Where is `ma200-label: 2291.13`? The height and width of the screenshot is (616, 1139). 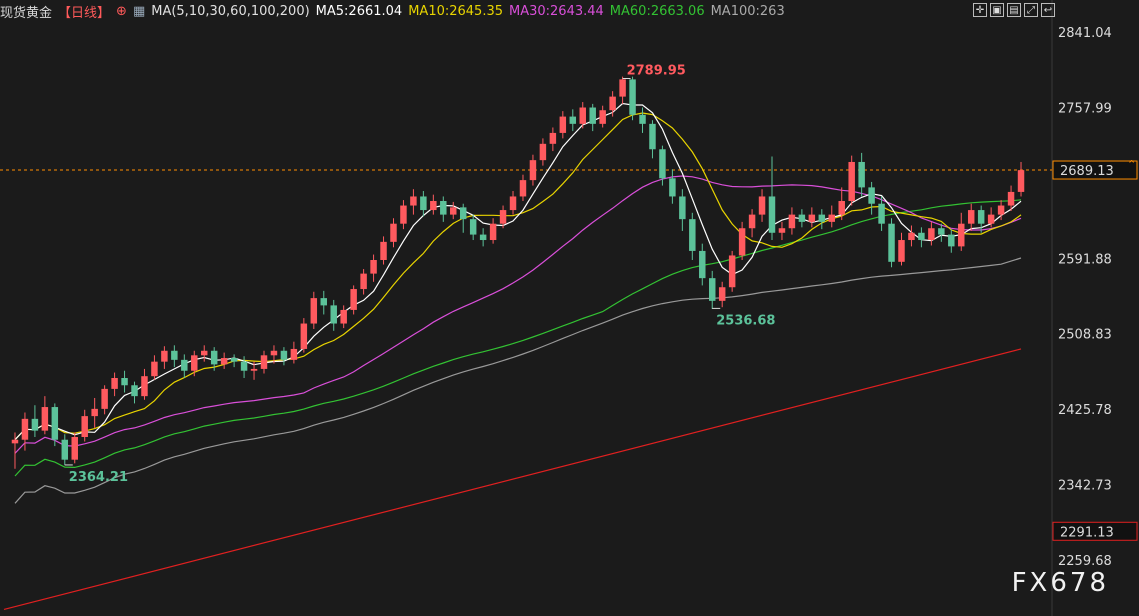
ma200-label: 2291.13 is located at coordinates (1087, 532).